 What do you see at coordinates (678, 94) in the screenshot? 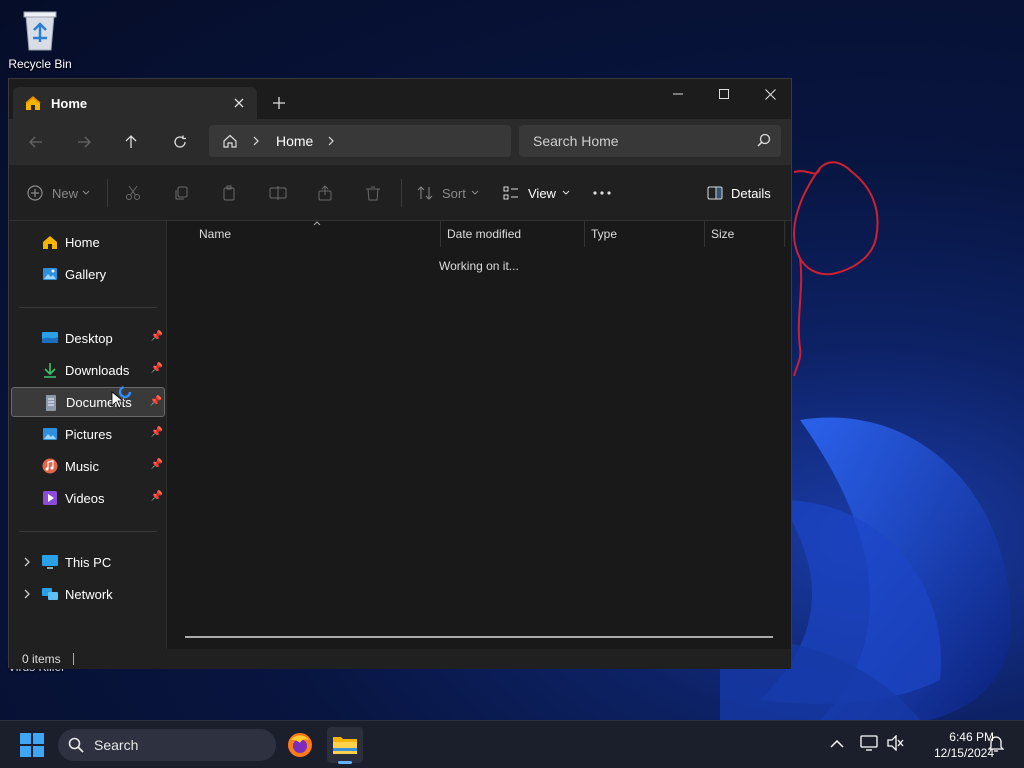
I see `minimize-button` at bounding box center [678, 94].